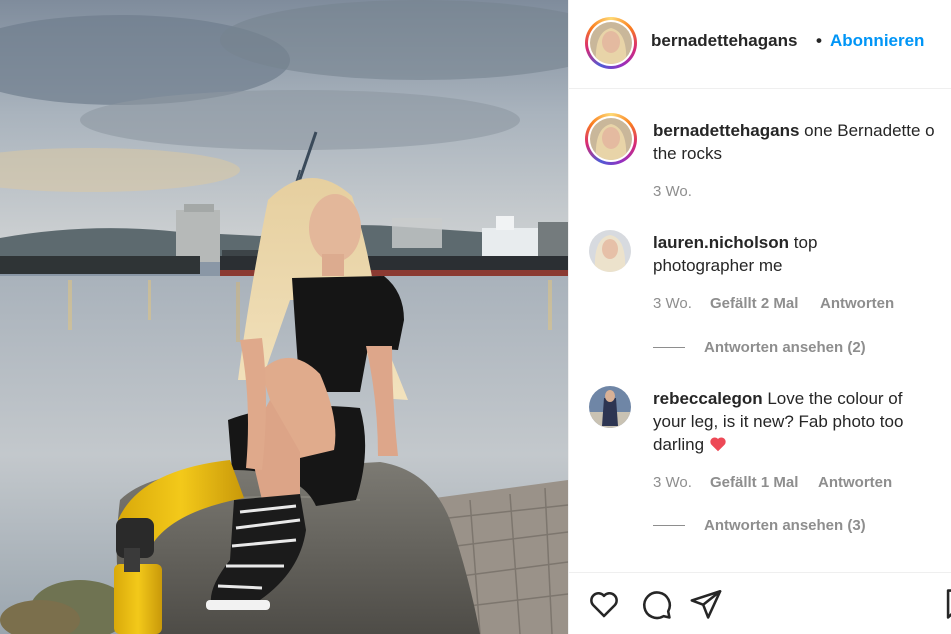  I want to click on heart-emoji, so click(718, 444).